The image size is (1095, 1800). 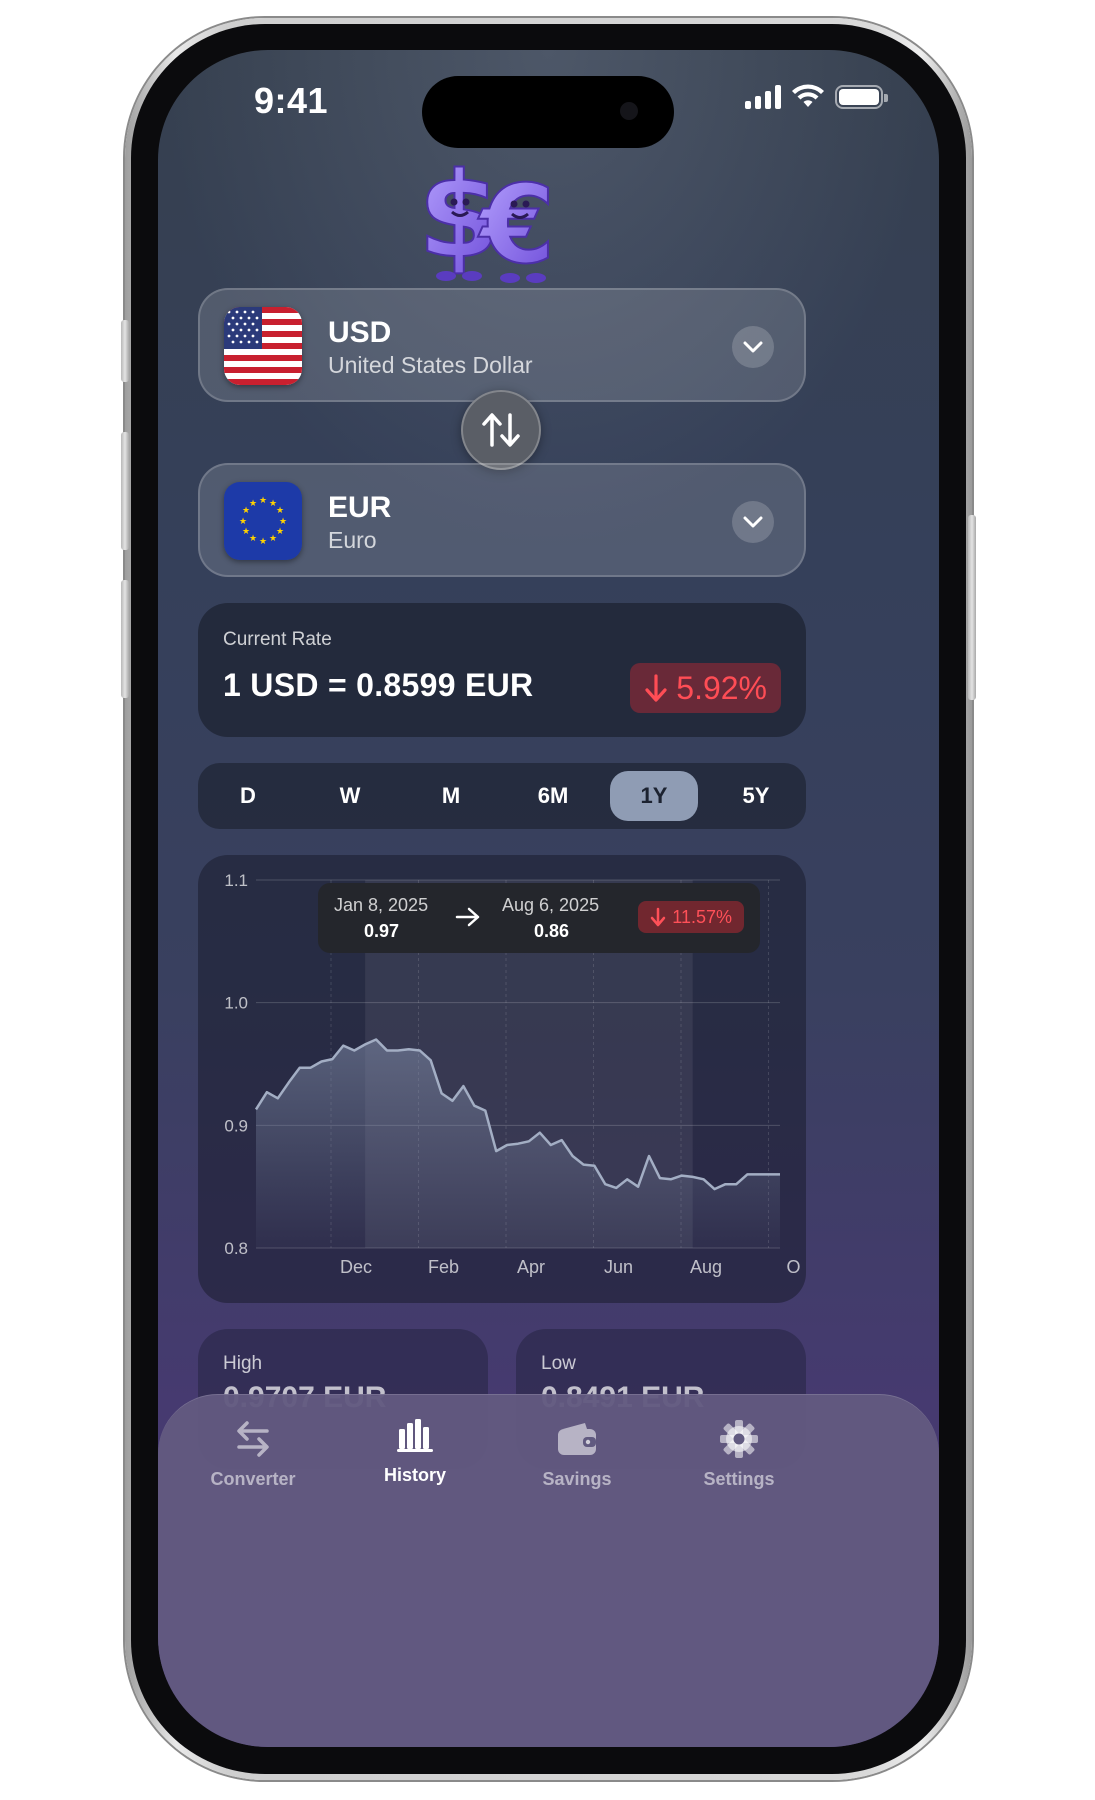 What do you see at coordinates (236, 1248) in the screenshot?
I see `y-tick-label: 0.8` at bounding box center [236, 1248].